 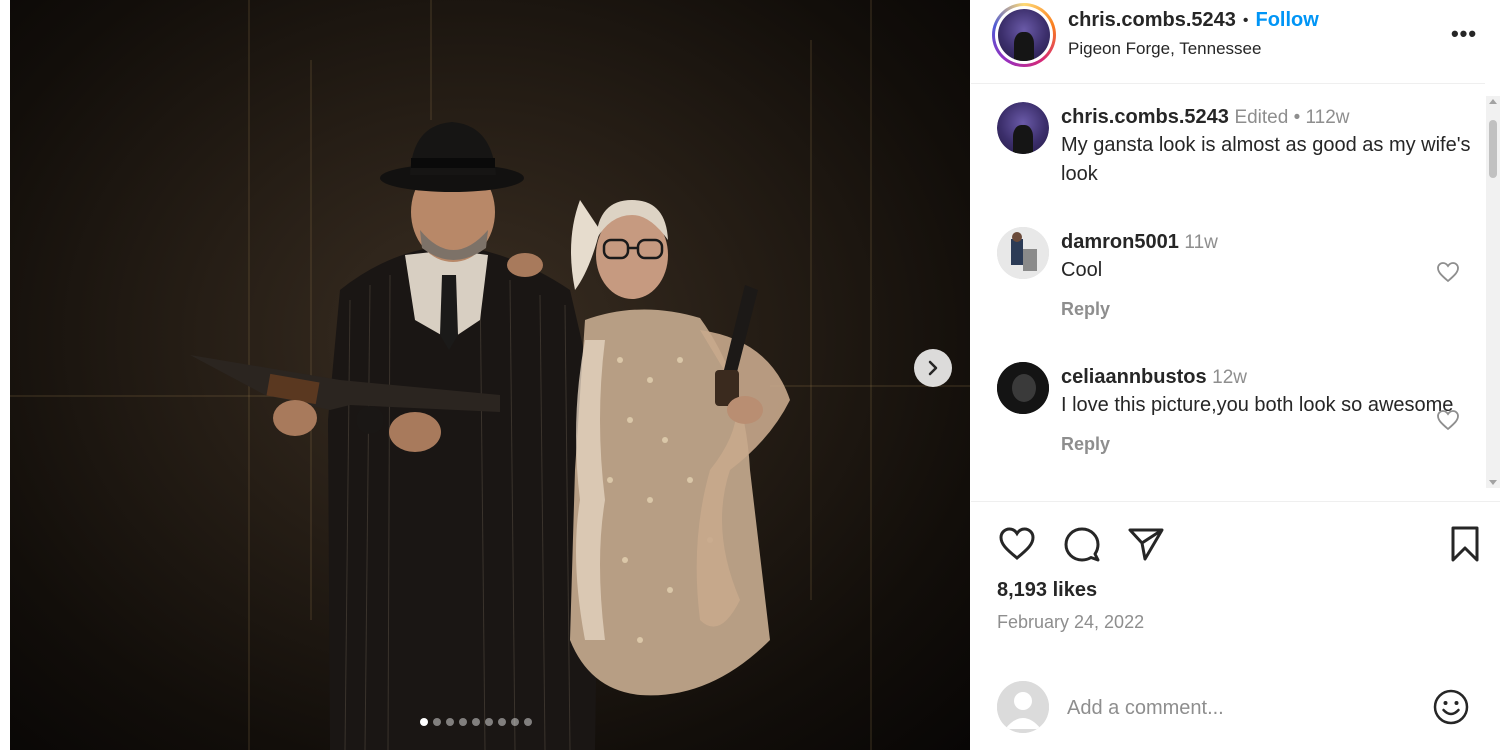 I want to click on comment-item: damron5001 11w Cool Reply, so click(x=1228, y=280).